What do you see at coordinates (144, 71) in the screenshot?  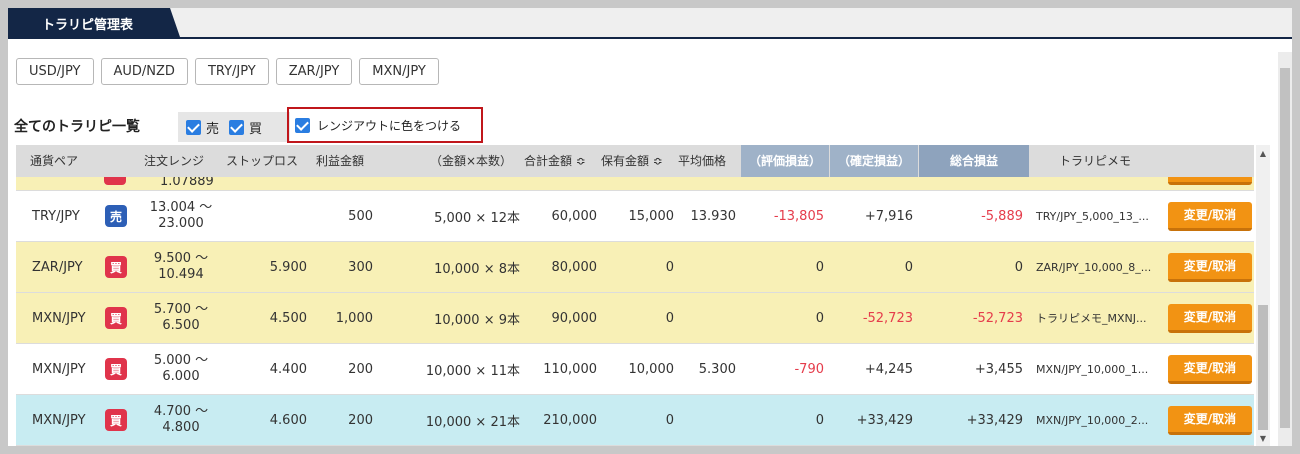 I see `pair-button-audnzd: AUD/NZD` at bounding box center [144, 71].